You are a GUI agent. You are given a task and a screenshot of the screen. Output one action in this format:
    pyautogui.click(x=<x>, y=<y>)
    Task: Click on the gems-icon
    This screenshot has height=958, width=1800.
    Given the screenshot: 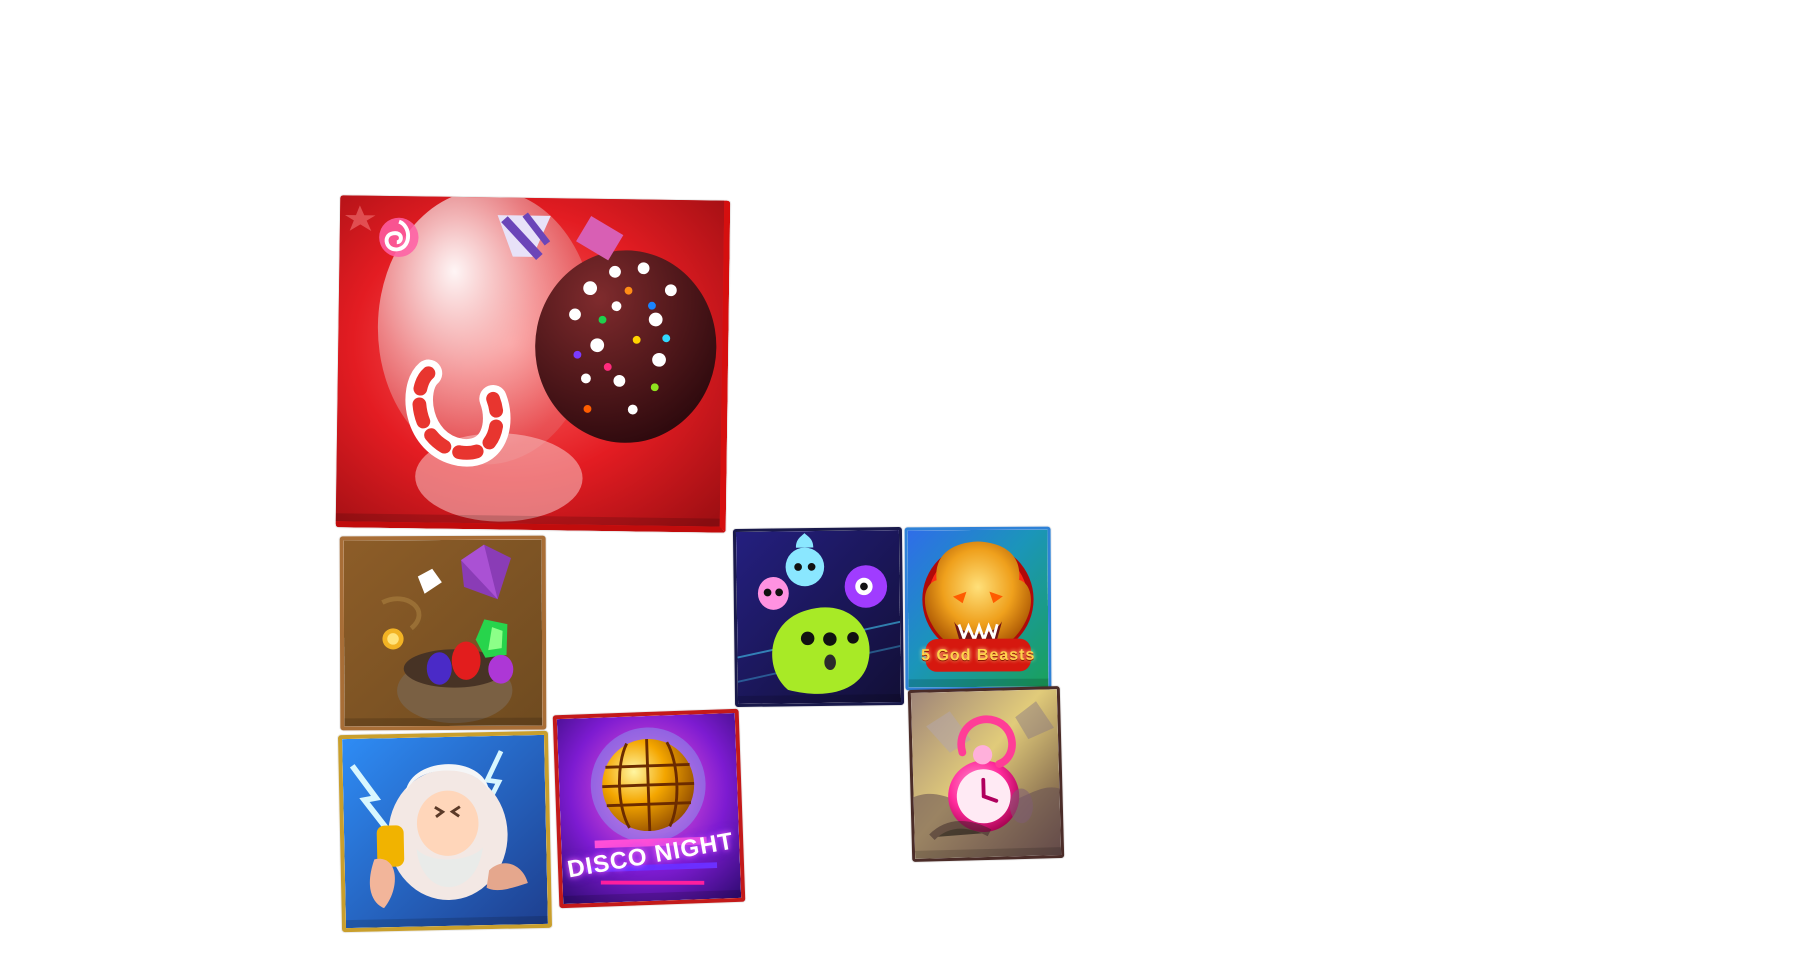 What is the action you would take?
    pyautogui.click(x=443, y=633)
    